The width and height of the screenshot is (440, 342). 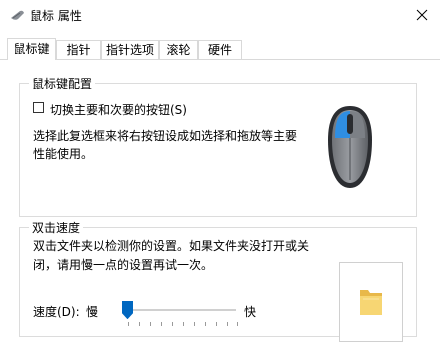 I want to click on tab-pointer-options: 指针选项, so click(x=130, y=49).